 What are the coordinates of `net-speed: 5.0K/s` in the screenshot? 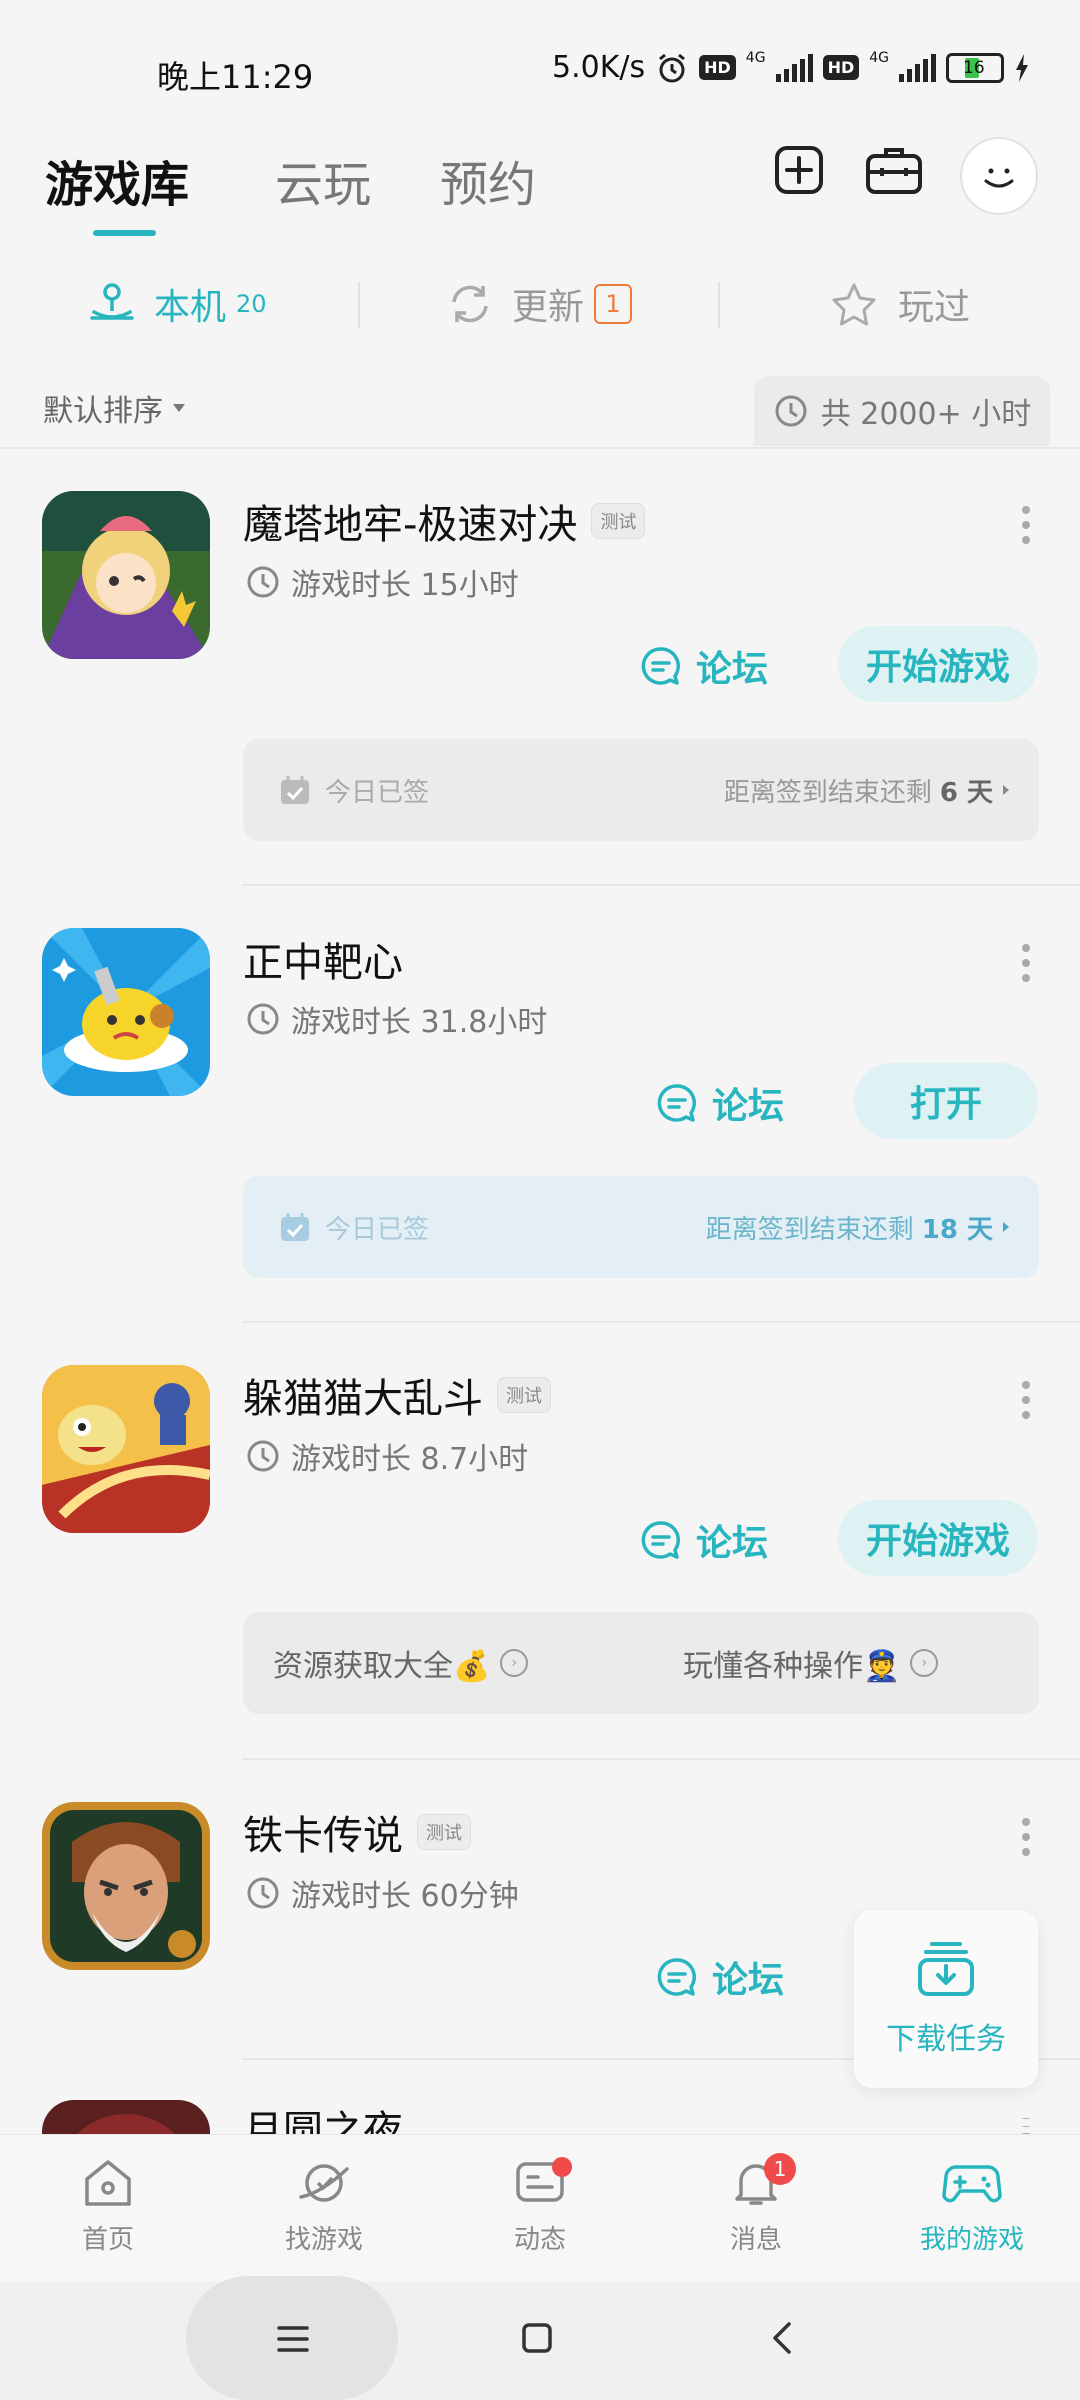 It's located at (599, 67).